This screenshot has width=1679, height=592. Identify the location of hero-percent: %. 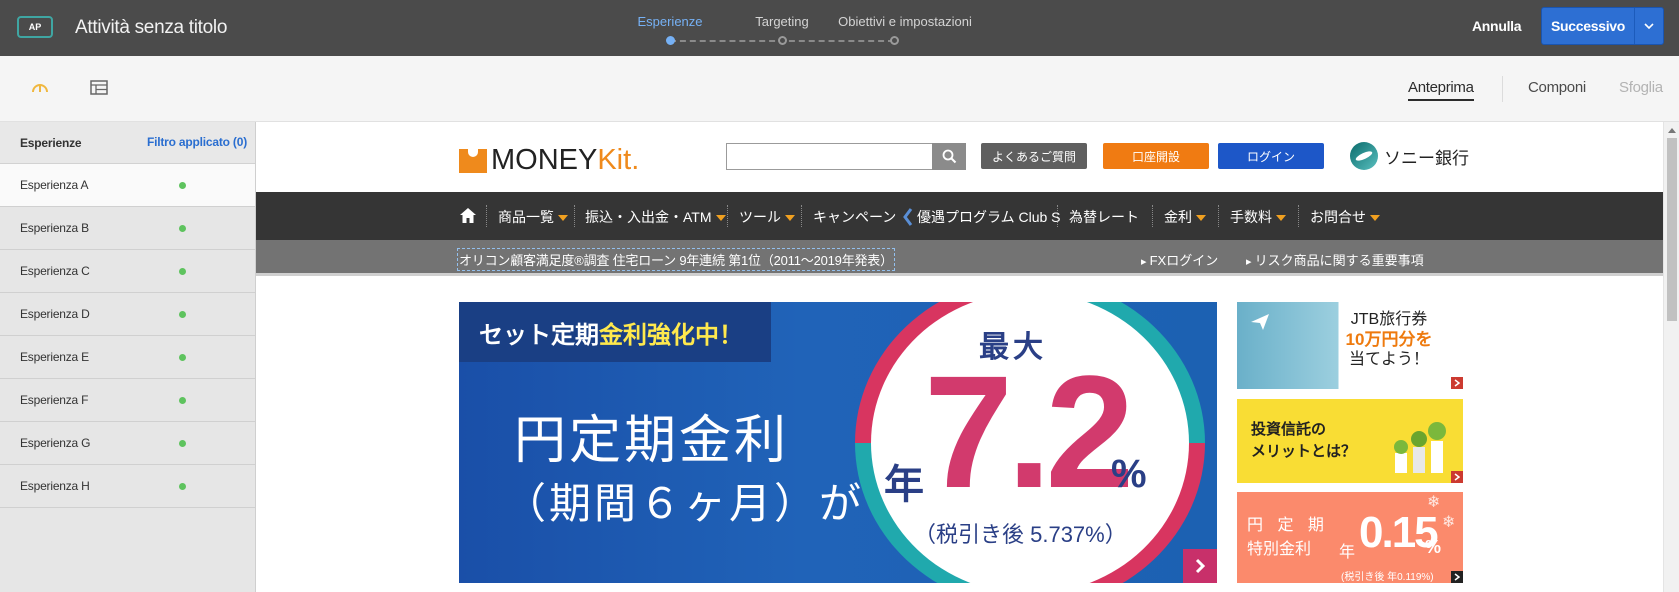
(1129, 474).